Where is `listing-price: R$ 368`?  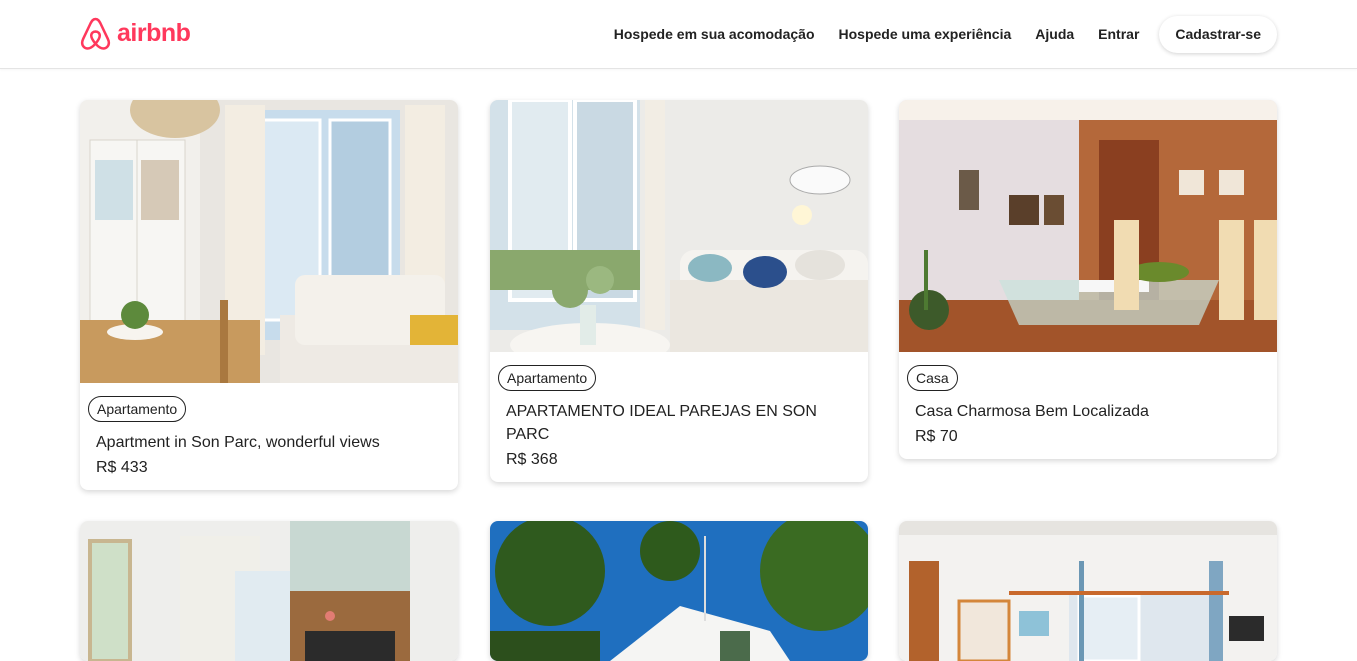
listing-price: R$ 368 is located at coordinates (532, 459).